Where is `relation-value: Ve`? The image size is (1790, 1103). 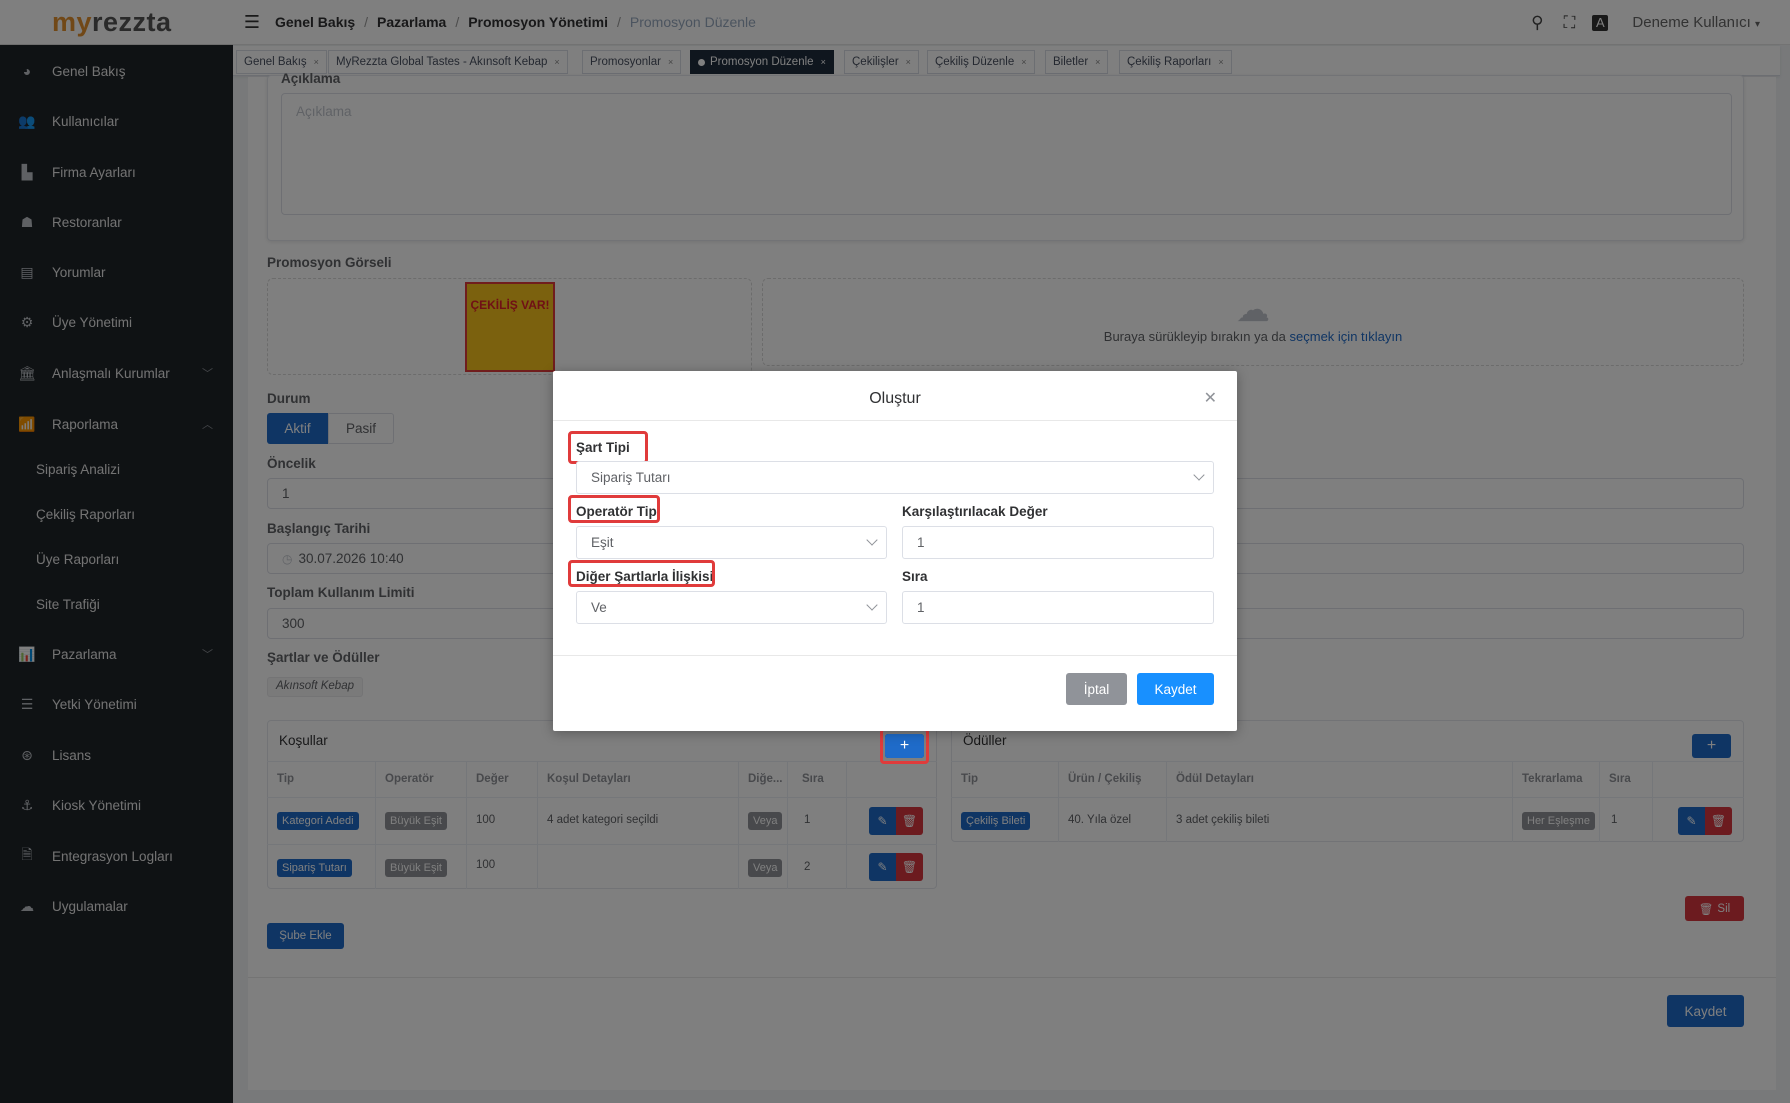 relation-value: Ve is located at coordinates (599, 607).